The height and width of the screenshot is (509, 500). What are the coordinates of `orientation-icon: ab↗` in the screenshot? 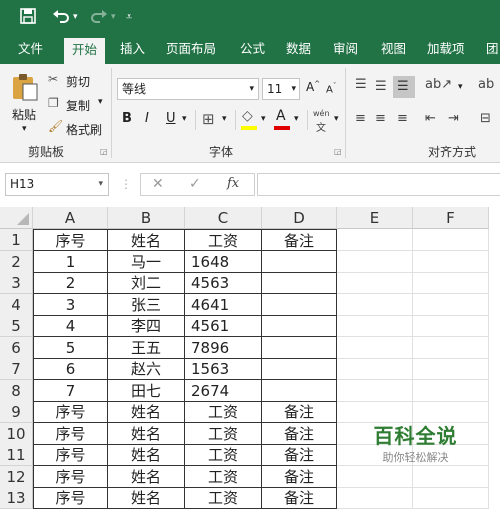 It's located at (438, 84).